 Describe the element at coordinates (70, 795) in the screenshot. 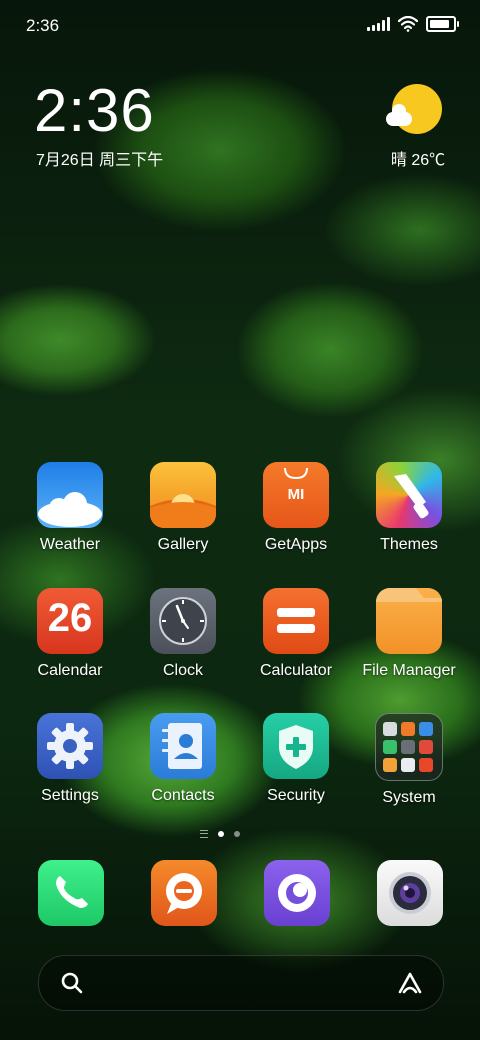

I see `app-label: Settings` at that location.